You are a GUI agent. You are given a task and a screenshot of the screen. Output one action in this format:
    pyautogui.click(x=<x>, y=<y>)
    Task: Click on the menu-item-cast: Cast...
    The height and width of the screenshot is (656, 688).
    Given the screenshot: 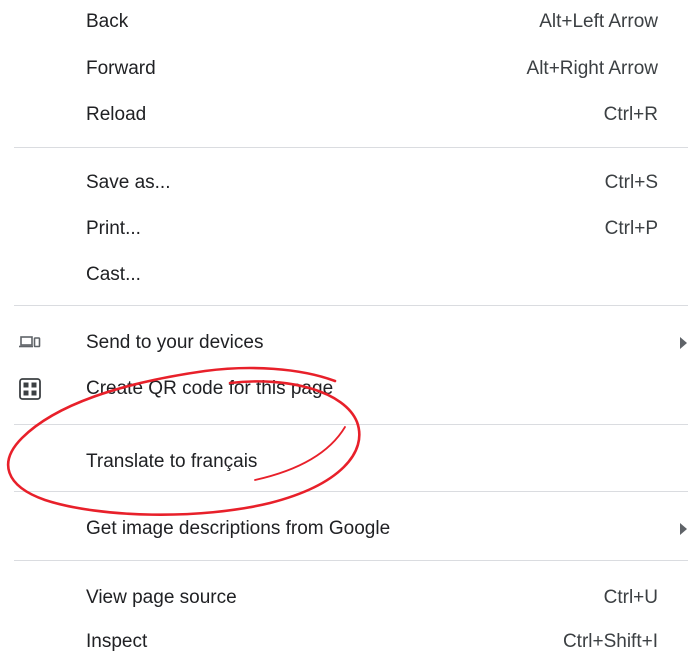 What is the action you would take?
    pyautogui.click(x=344, y=275)
    